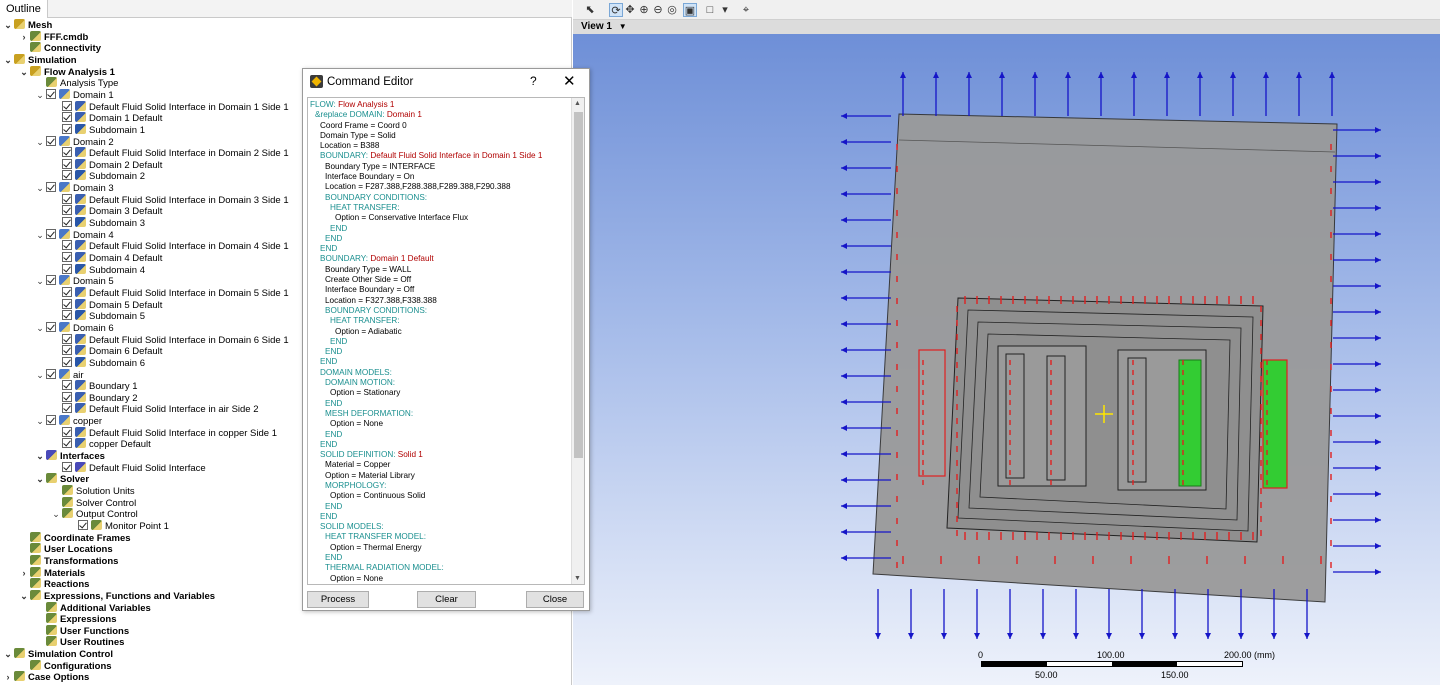 Image resolution: width=1440 pixels, height=686 pixels. I want to click on process-button: Process, so click(338, 599).